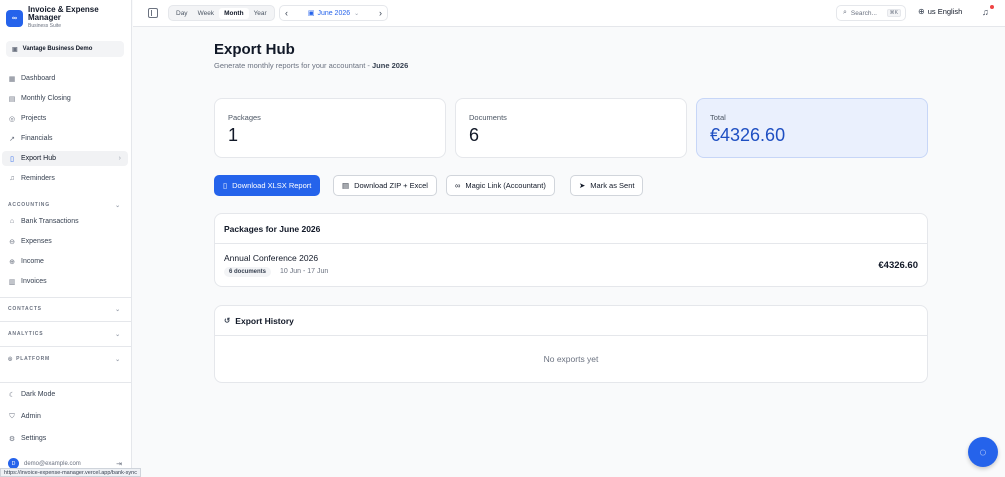 The image size is (1005, 477). Describe the element at coordinates (65, 178) in the screenshot. I see `sidebar-item-reminders: ♫ Reminders` at that location.